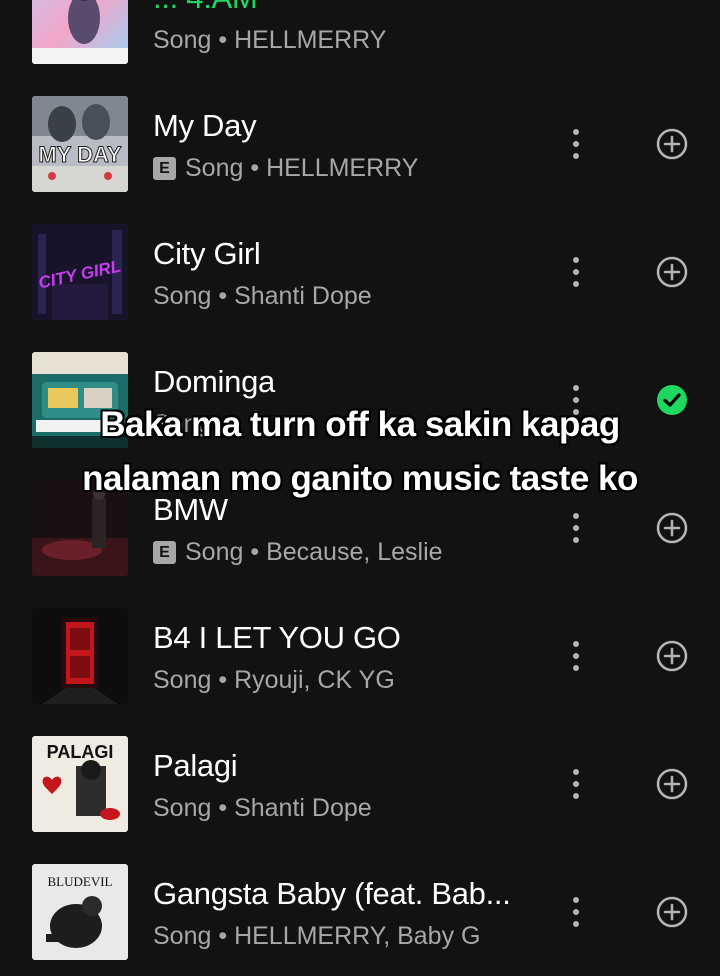 This screenshot has width=720, height=976. I want to click on track-artist: Because, Leslie, so click(354, 552).